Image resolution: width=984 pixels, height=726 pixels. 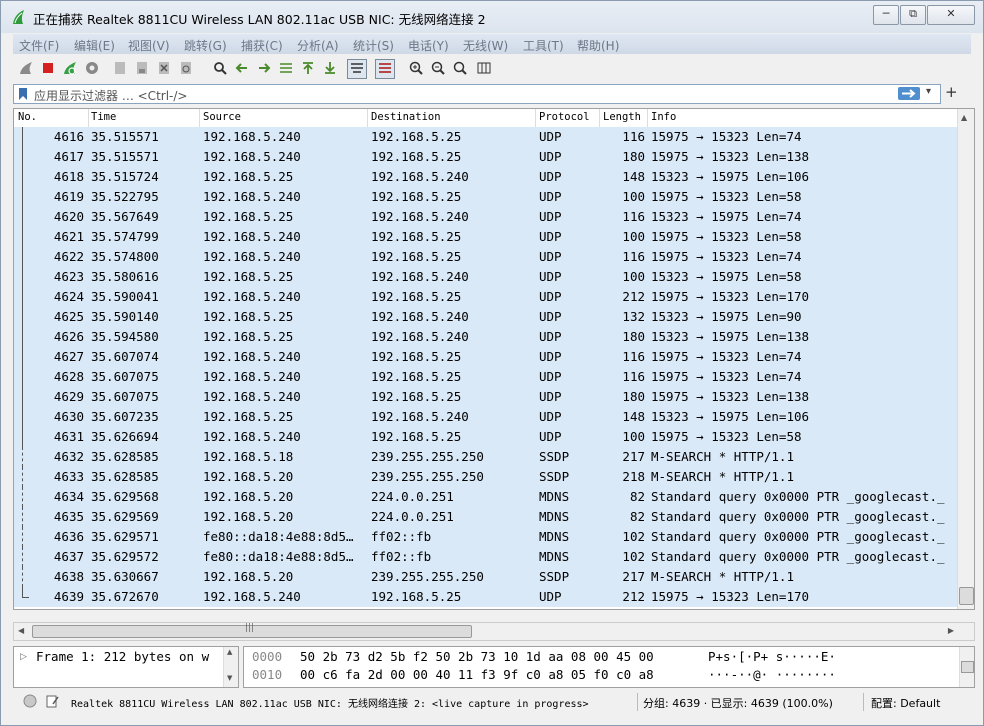 What do you see at coordinates (385, 69) in the screenshot?
I see `colorize-icon` at bounding box center [385, 69].